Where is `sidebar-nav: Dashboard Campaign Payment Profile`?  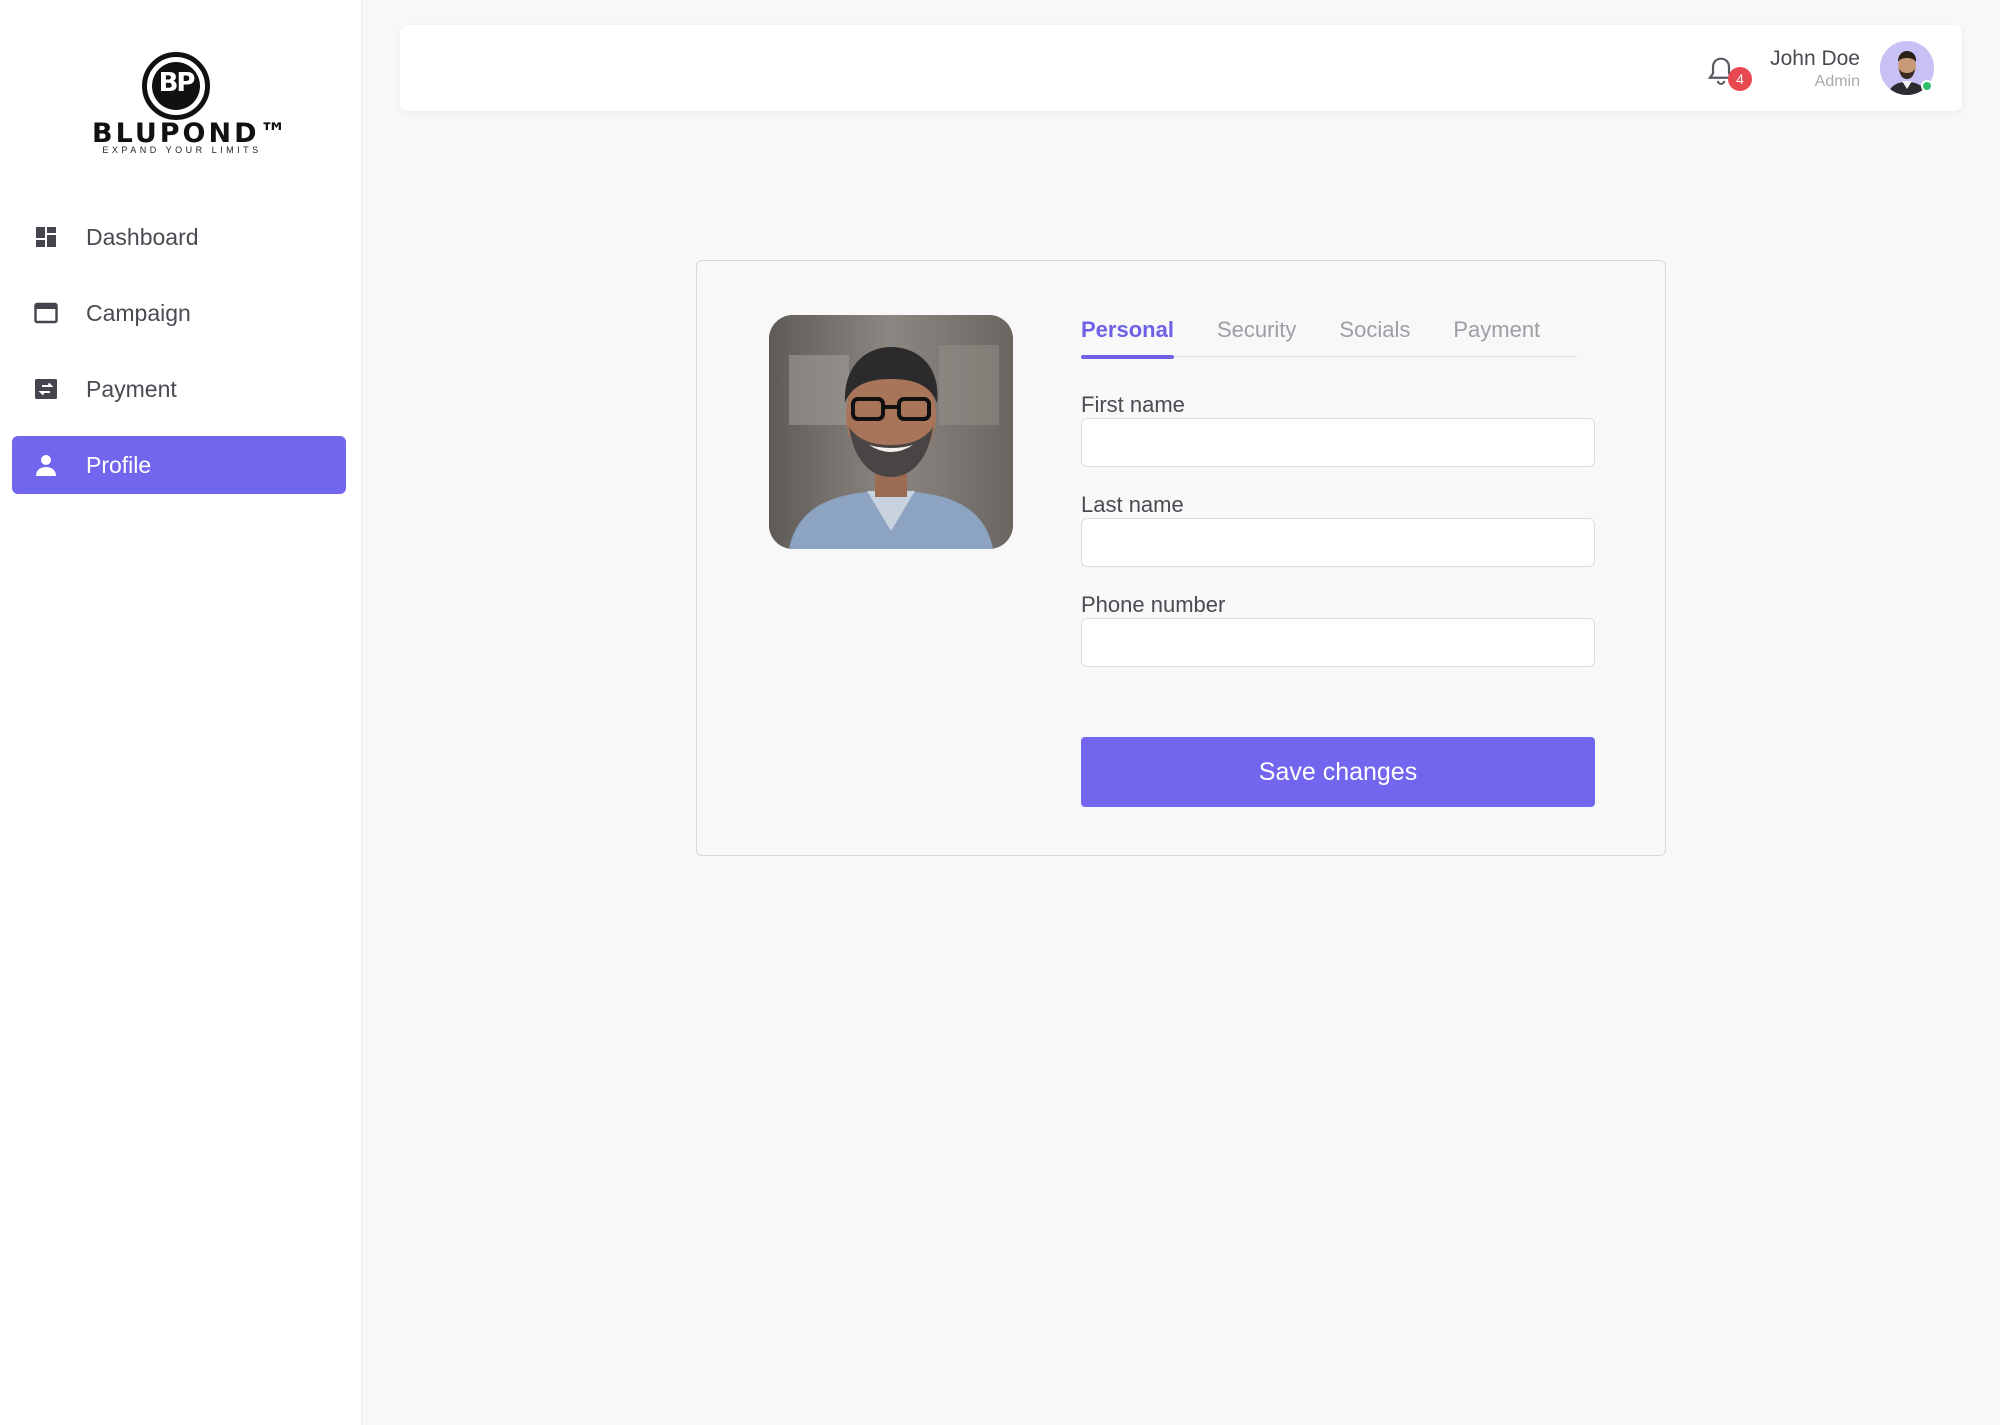
sidebar-nav: Dashboard Campaign Payment Profile is located at coordinates (179, 360).